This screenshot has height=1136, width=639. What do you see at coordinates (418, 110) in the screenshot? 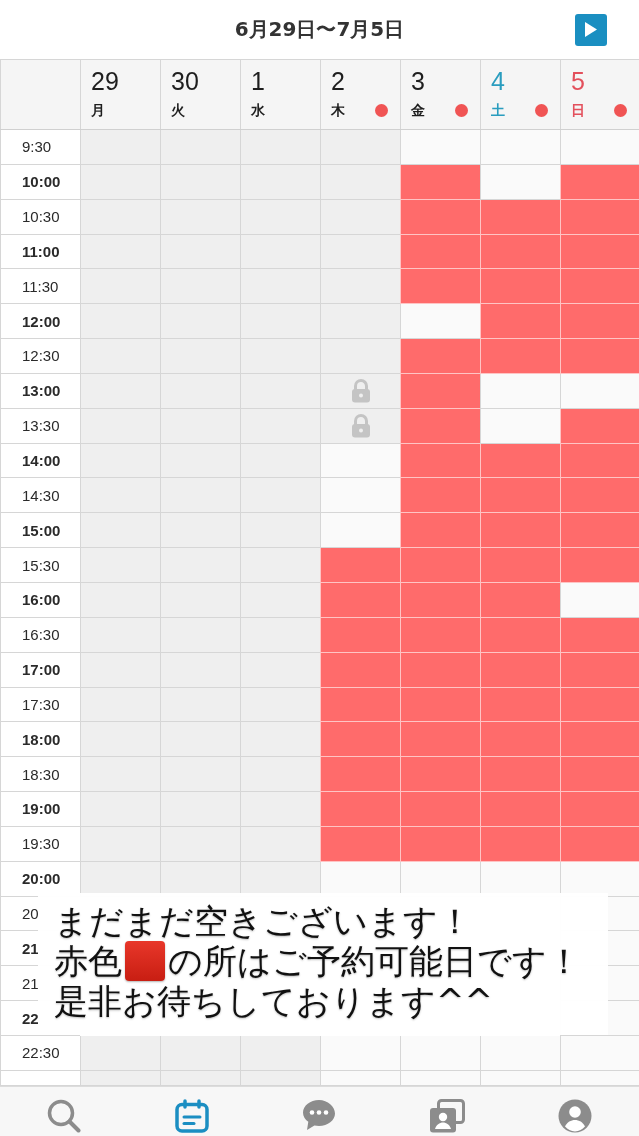
I see `weekday-label: 金` at bounding box center [418, 110].